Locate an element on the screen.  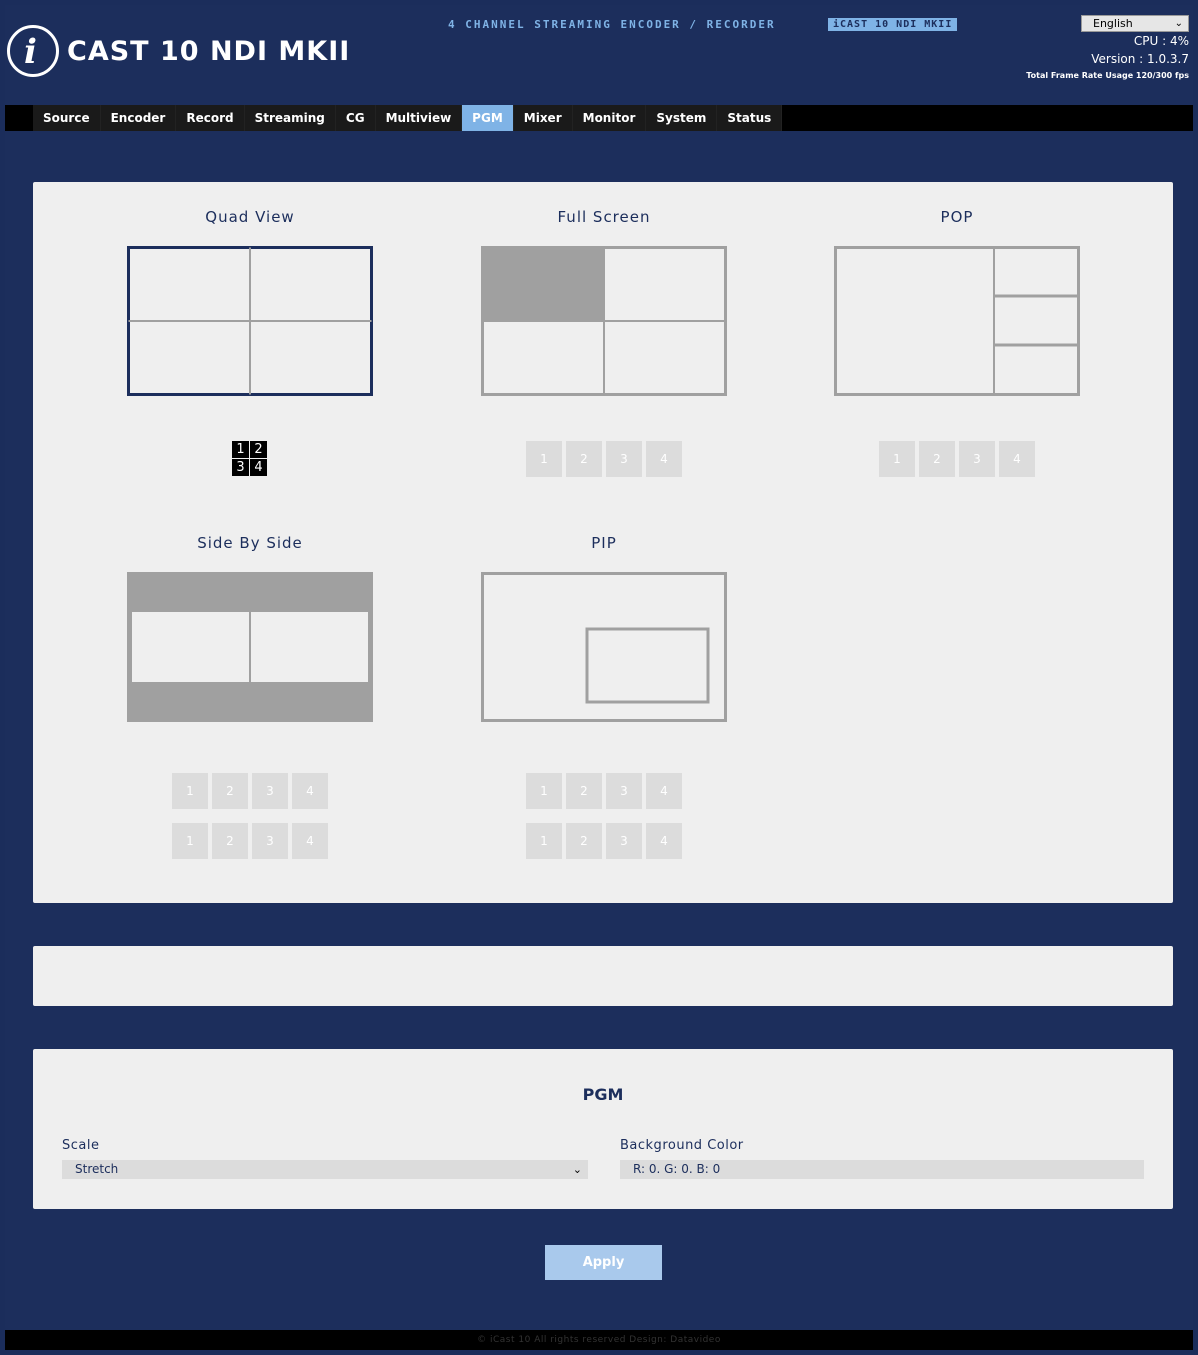
quad-digit-2: 2 is located at coordinates (258, 449).